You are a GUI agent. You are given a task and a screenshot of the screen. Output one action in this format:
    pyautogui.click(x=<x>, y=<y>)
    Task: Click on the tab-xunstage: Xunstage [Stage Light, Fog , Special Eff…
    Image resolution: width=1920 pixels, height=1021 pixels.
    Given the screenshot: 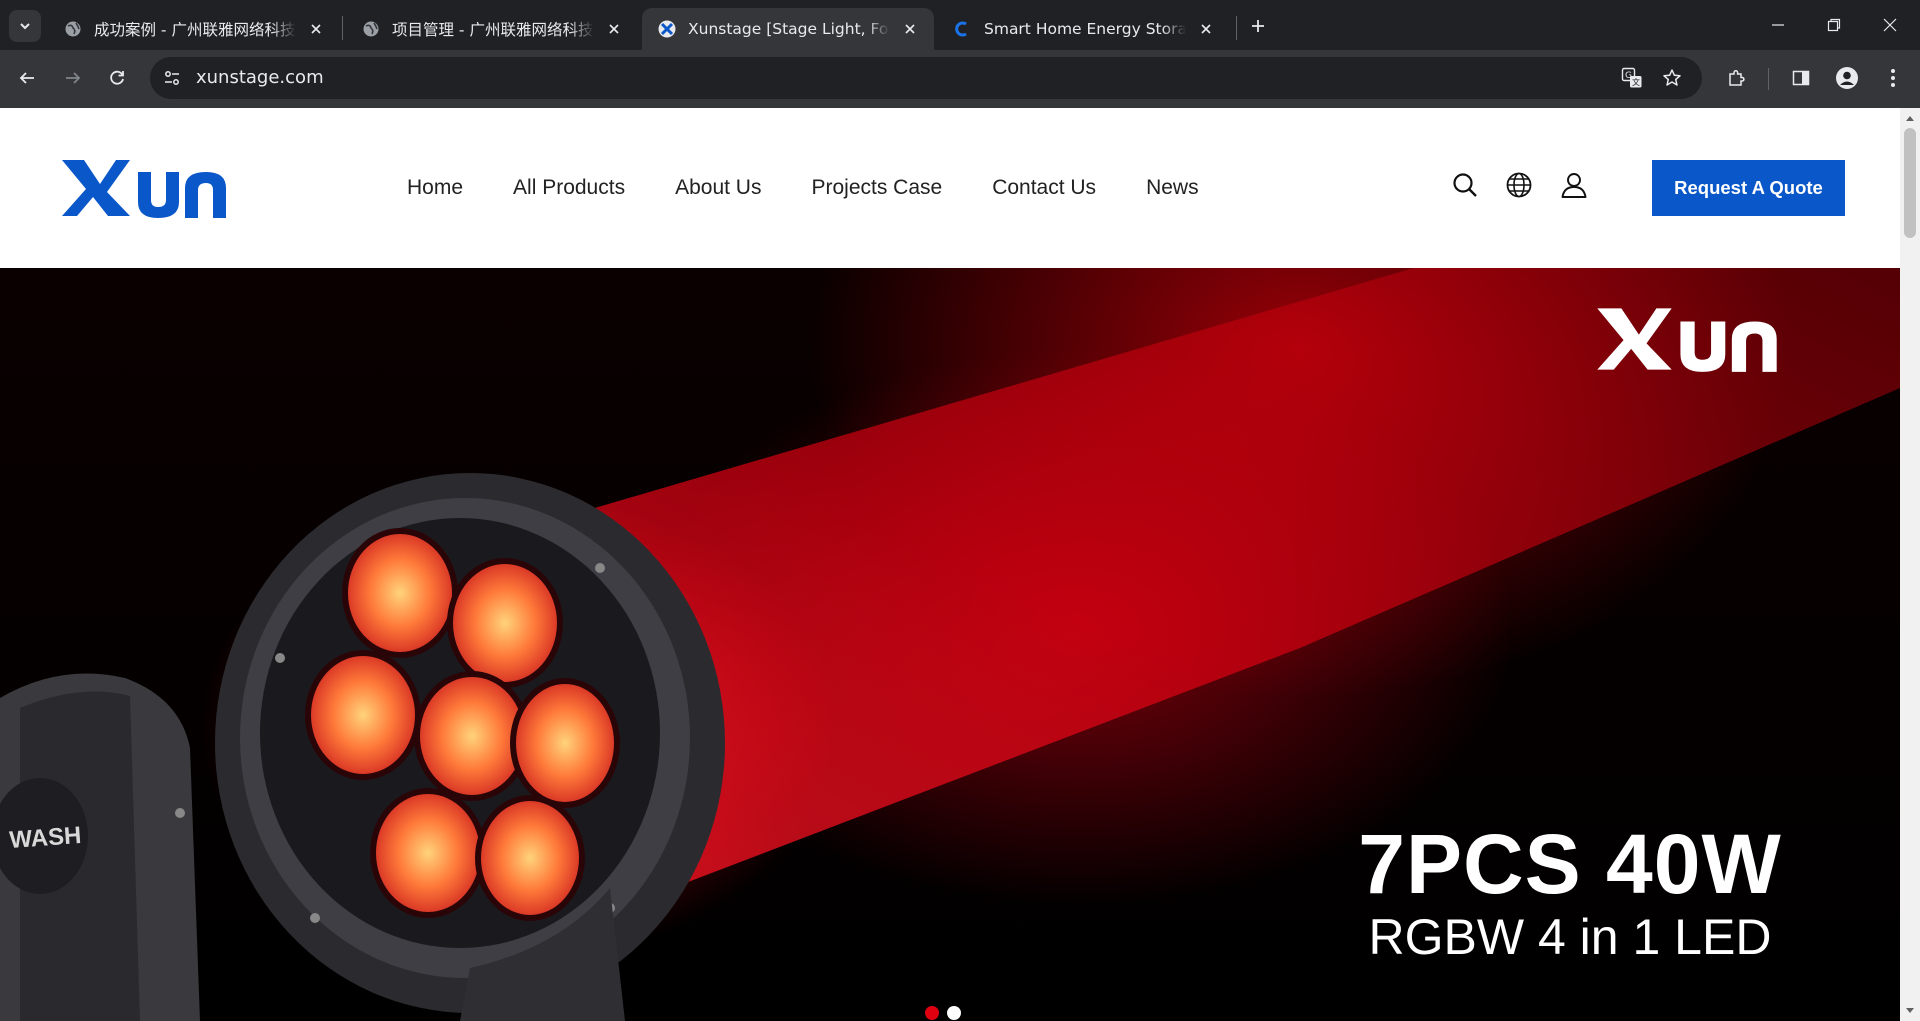 What is the action you would take?
    pyautogui.click(x=788, y=29)
    